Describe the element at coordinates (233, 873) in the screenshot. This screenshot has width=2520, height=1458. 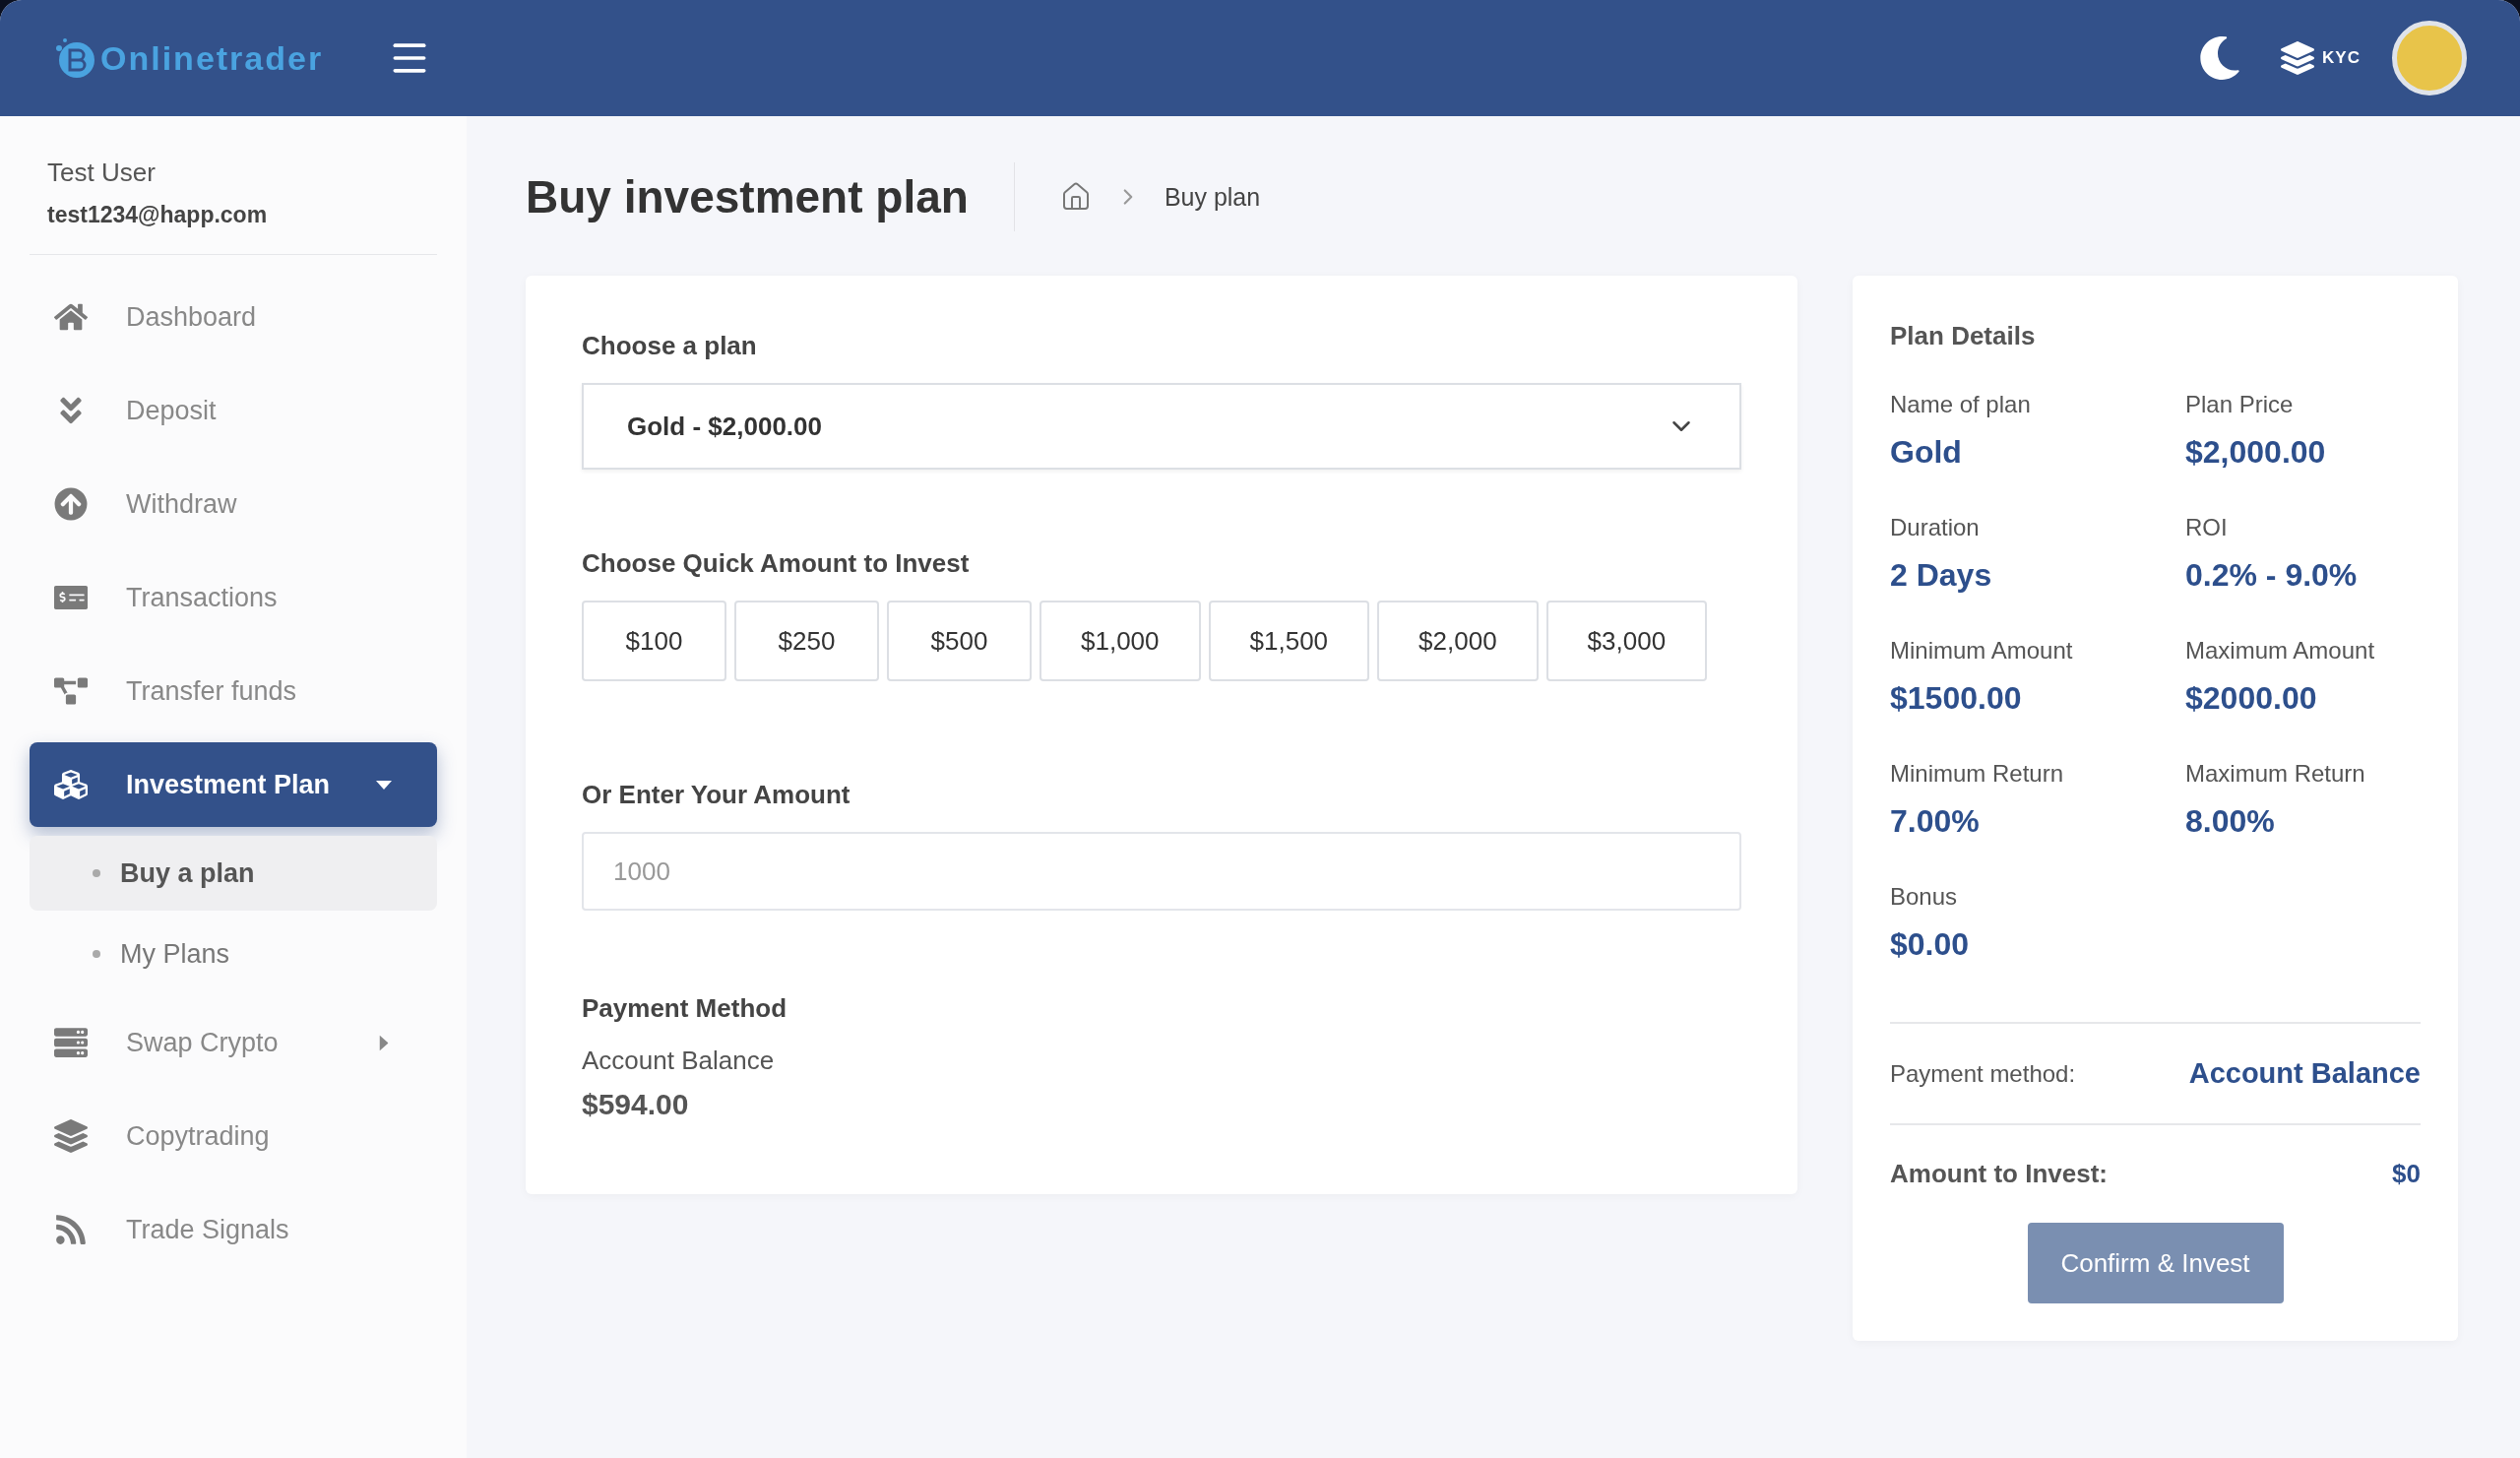
I see `submenu-item: Buy a plan` at that location.